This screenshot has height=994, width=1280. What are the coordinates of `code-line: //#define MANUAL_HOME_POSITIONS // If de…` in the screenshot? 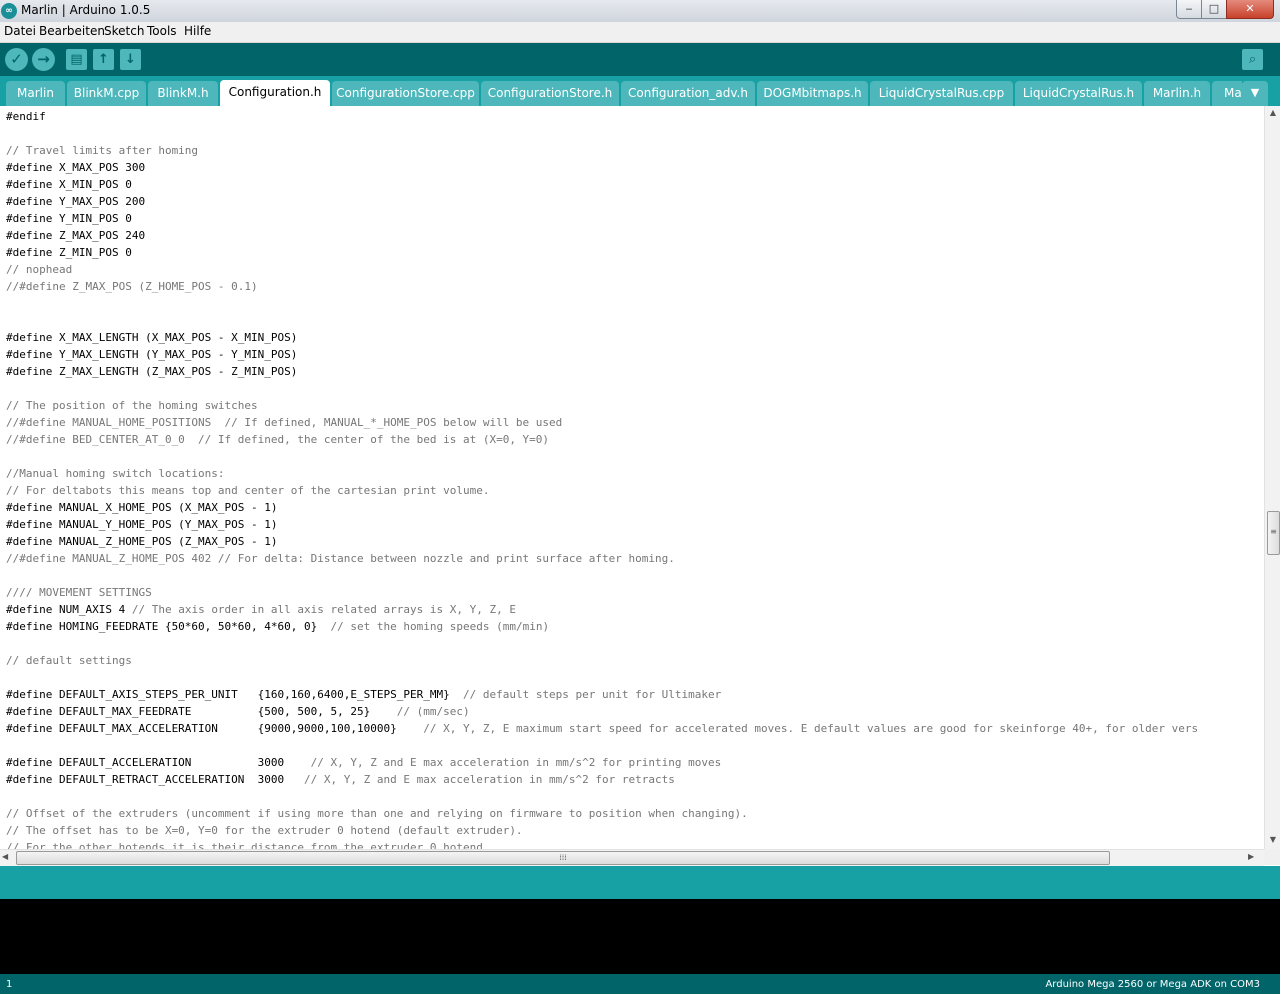 It's located at (284, 422).